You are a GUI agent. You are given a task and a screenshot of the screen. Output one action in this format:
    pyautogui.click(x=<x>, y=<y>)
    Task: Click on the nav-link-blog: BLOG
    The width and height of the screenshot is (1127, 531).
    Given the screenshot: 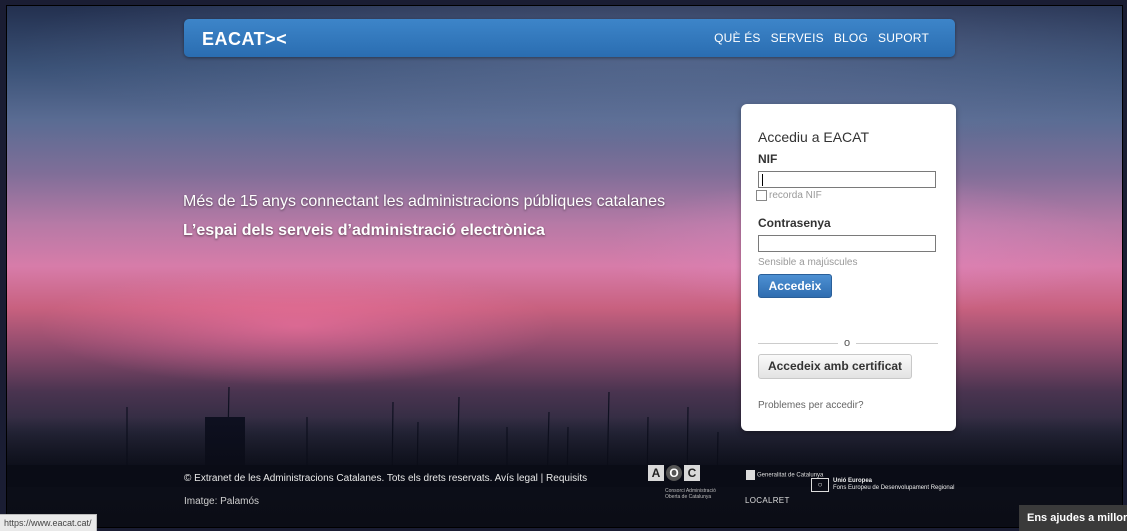 What is the action you would take?
    pyautogui.click(x=851, y=38)
    